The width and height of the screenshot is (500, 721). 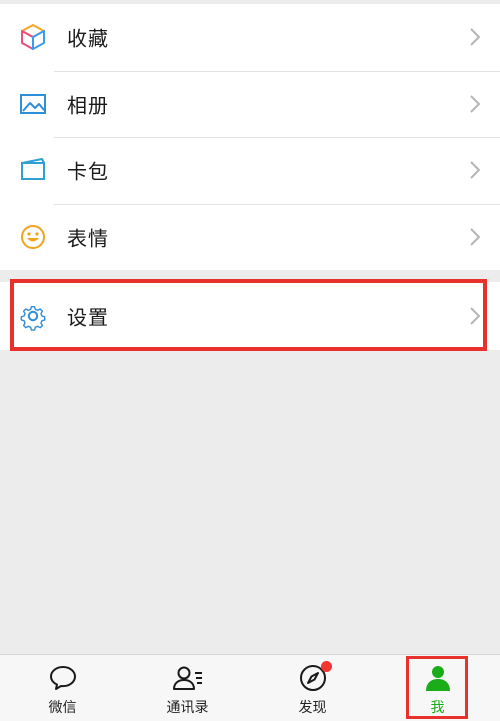 What do you see at coordinates (62, 708) in the screenshot?
I see `tab-label: 微信` at bounding box center [62, 708].